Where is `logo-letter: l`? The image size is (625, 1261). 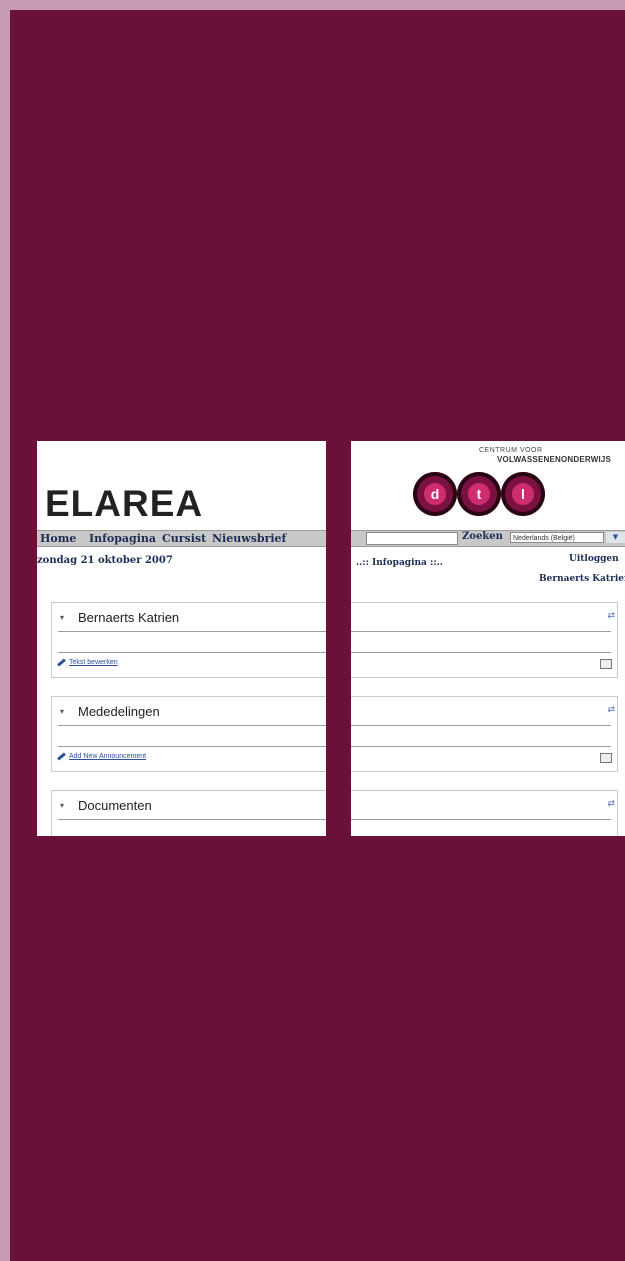 logo-letter: l is located at coordinates (523, 494).